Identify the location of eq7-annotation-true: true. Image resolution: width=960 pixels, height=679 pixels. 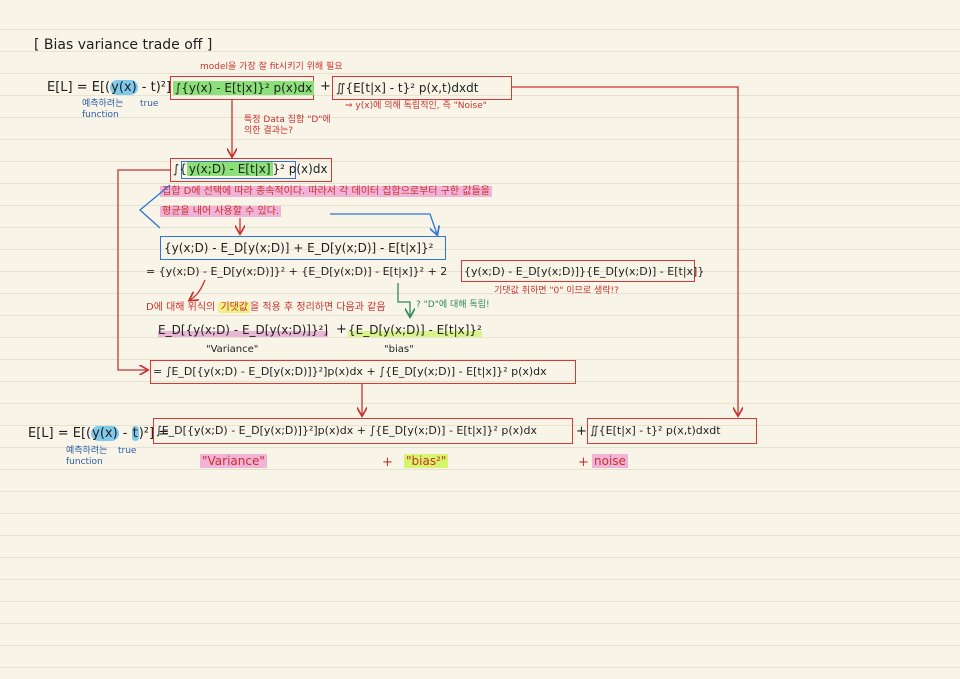
(127, 451).